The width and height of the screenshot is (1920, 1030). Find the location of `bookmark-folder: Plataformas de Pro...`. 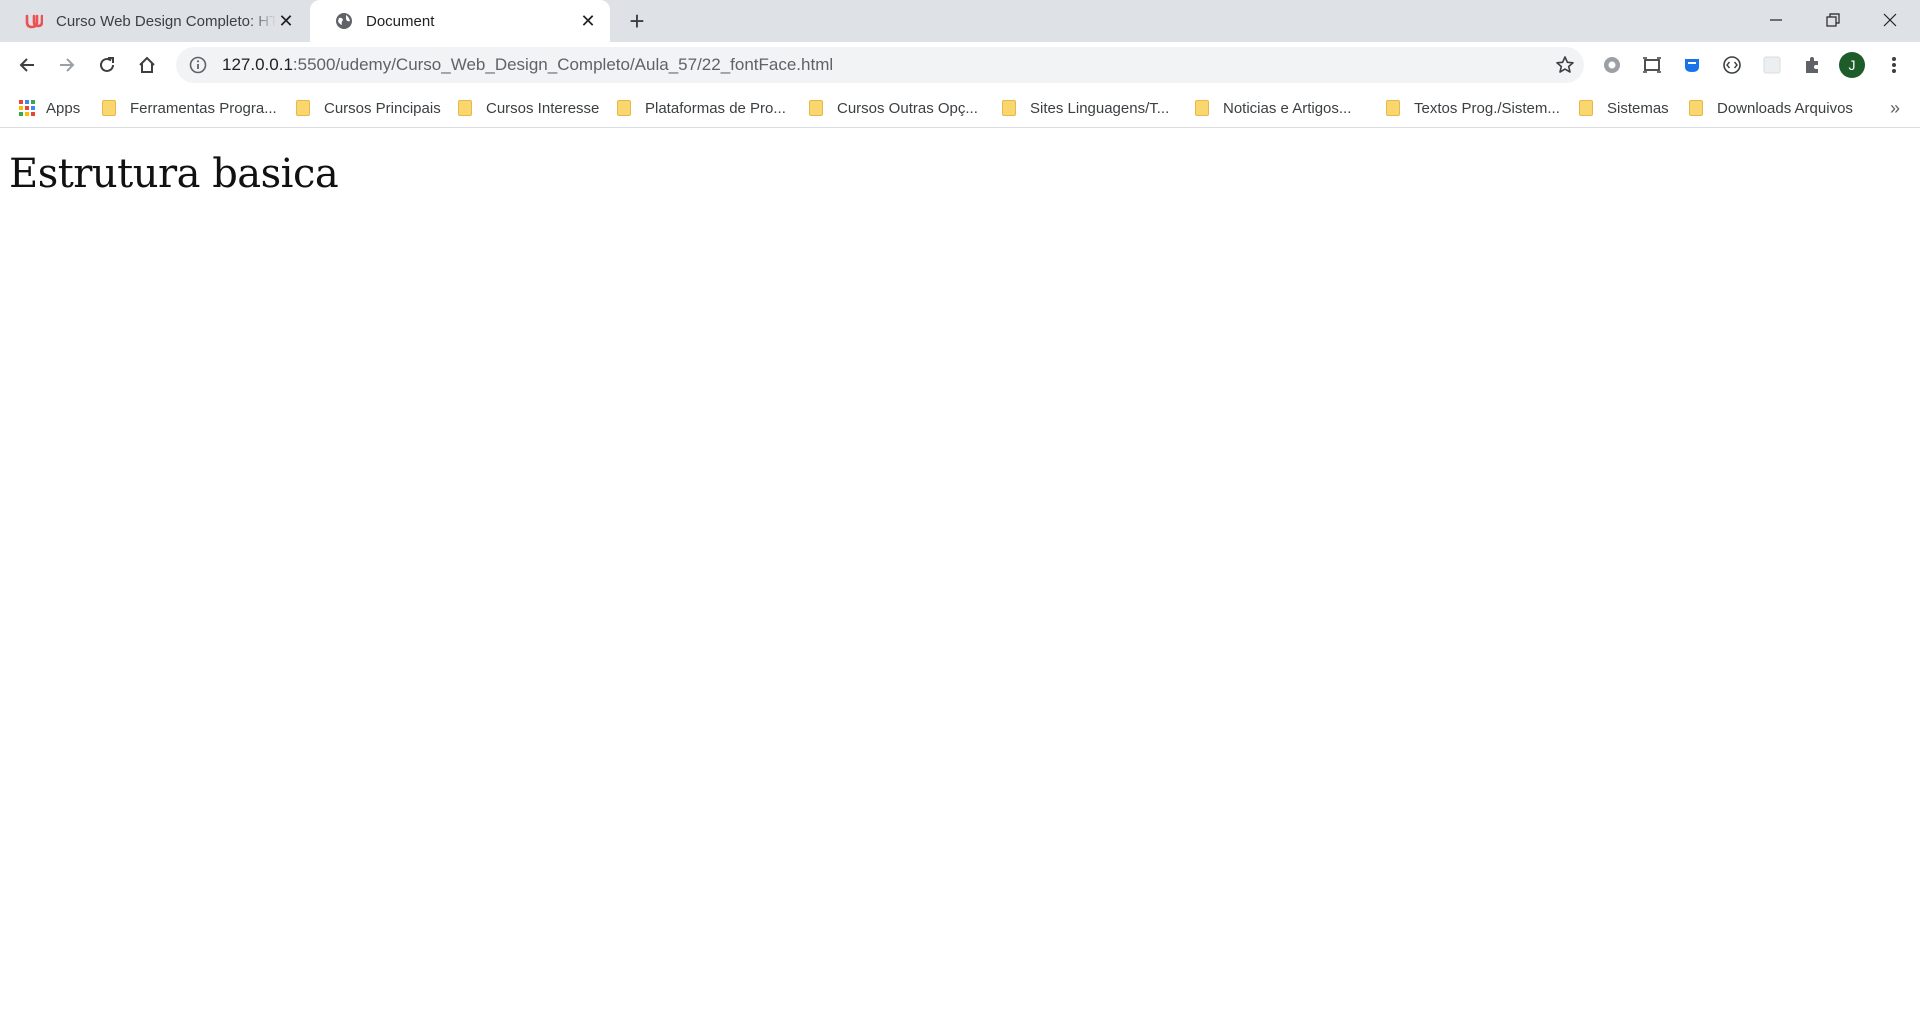

bookmark-folder: Plataformas de Pro... is located at coordinates (701, 108).